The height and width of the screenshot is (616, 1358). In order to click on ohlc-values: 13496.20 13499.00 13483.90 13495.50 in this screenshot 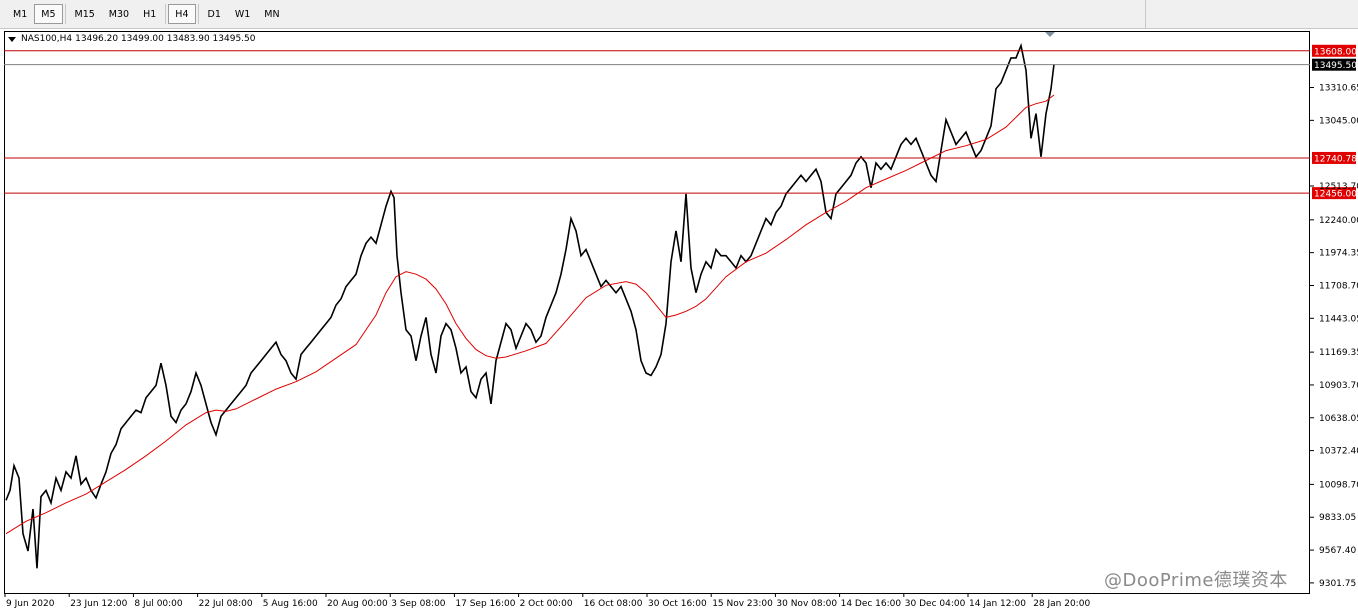, I will do `click(165, 39)`.